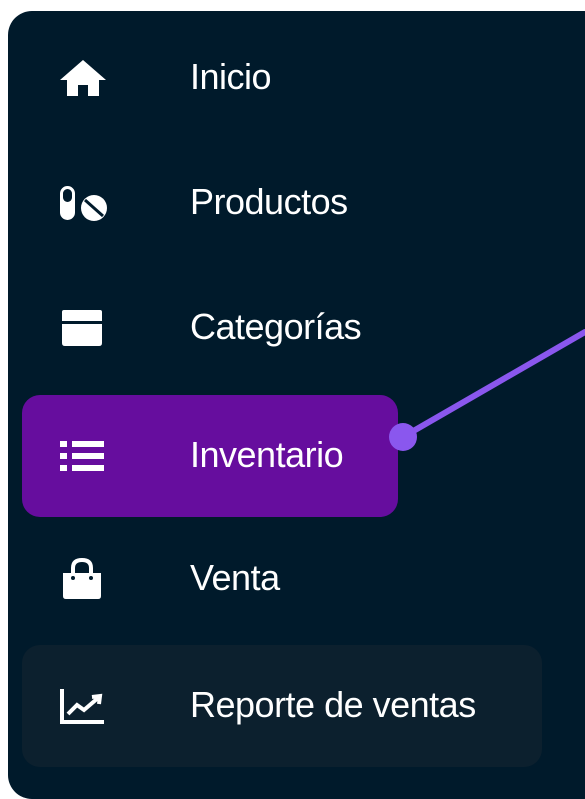 Image resolution: width=585 pixels, height=799 pixels. I want to click on sidebar-item-label: Inicio, so click(231, 77).